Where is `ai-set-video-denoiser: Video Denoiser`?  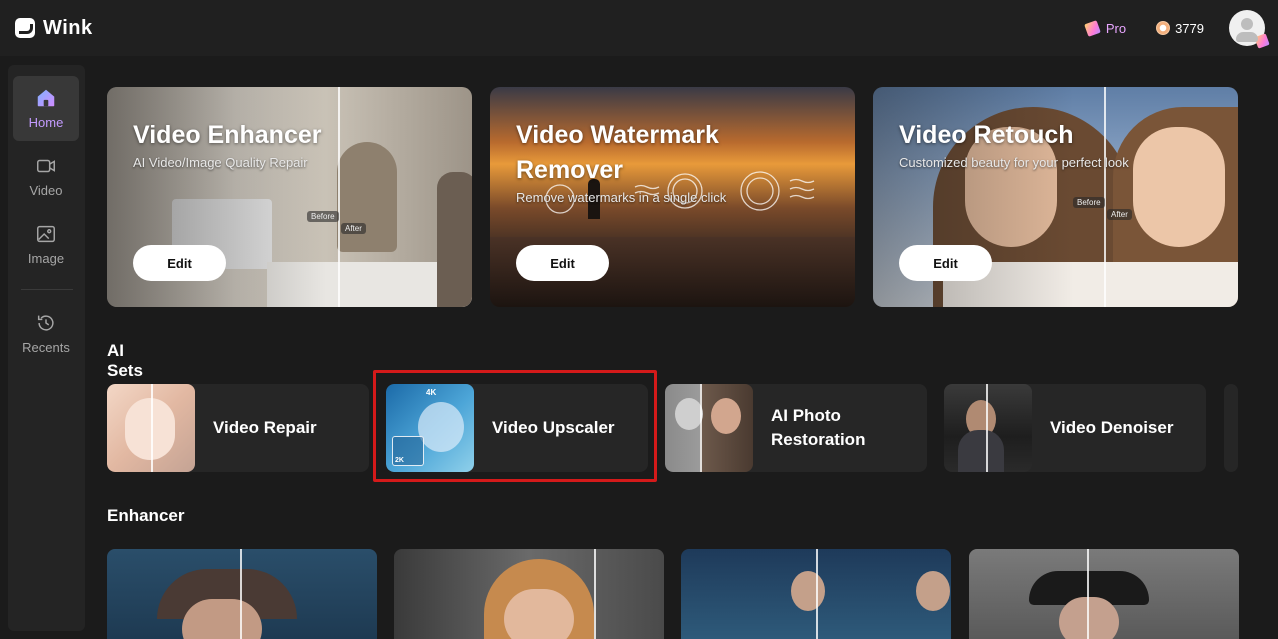
ai-set-video-denoiser: Video Denoiser is located at coordinates (1075, 428).